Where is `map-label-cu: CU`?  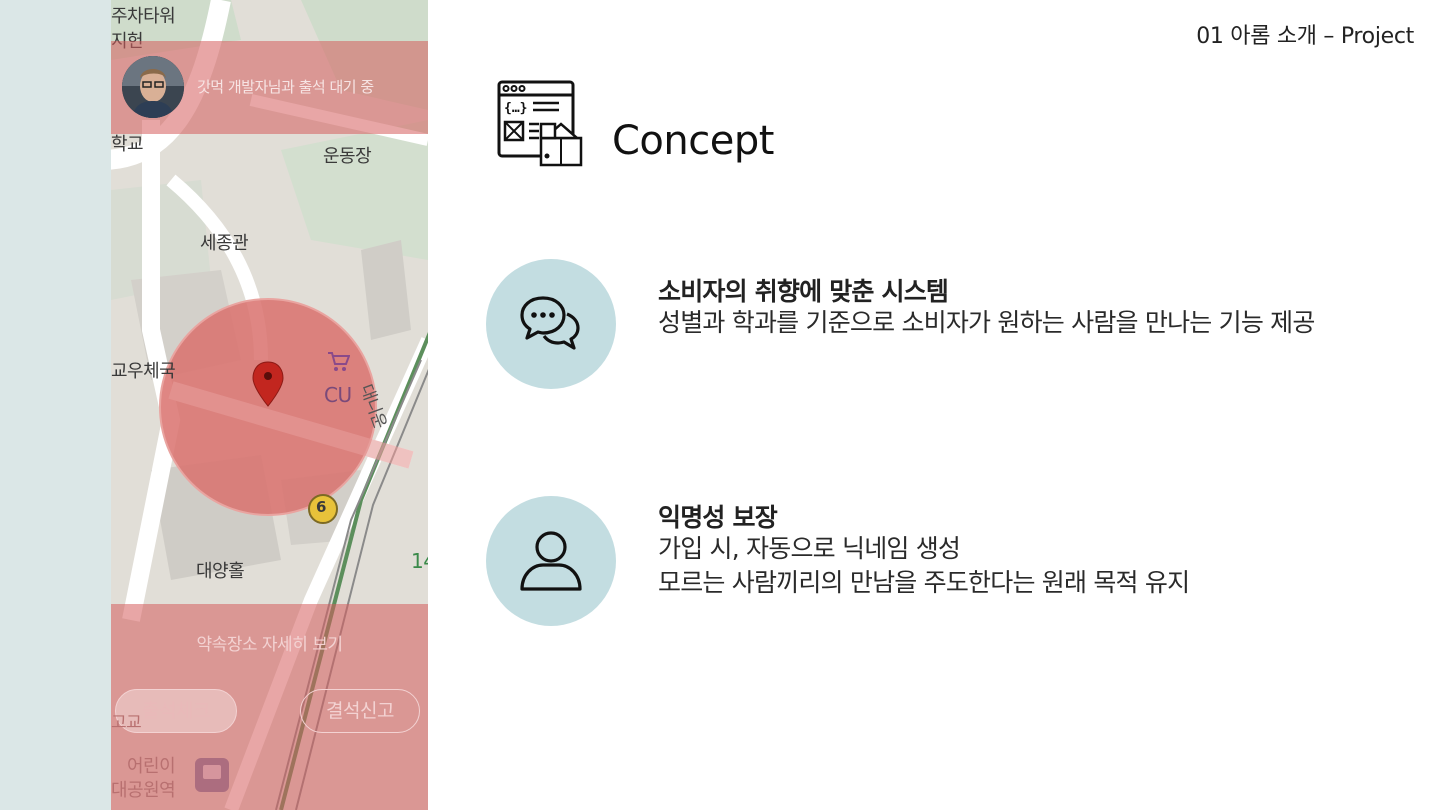
map-label-cu: CU is located at coordinates (338, 395).